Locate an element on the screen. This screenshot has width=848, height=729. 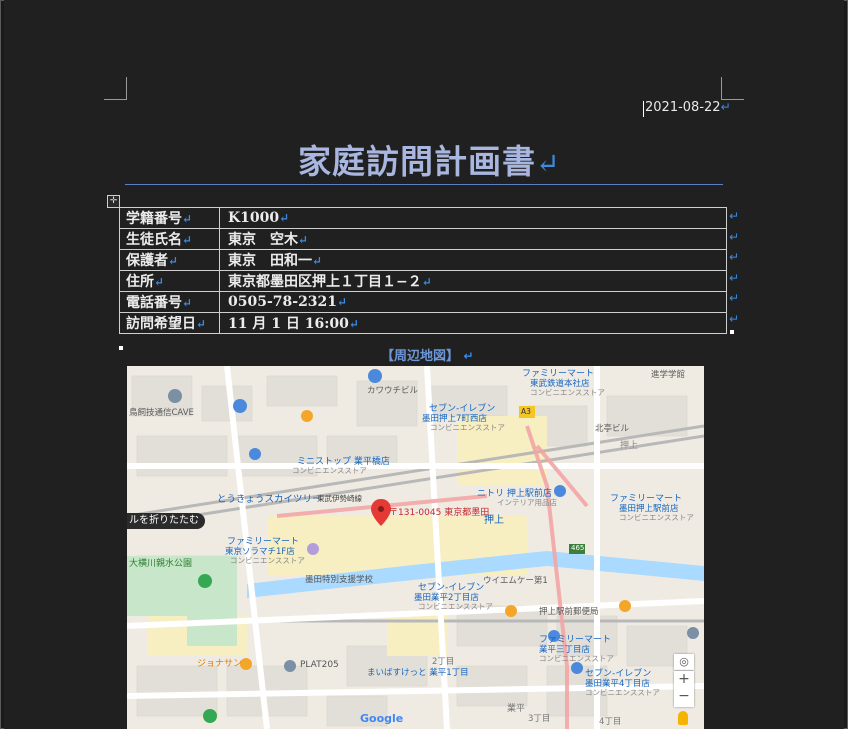
zoom-out-icon: − is located at coordinates (684, 696).